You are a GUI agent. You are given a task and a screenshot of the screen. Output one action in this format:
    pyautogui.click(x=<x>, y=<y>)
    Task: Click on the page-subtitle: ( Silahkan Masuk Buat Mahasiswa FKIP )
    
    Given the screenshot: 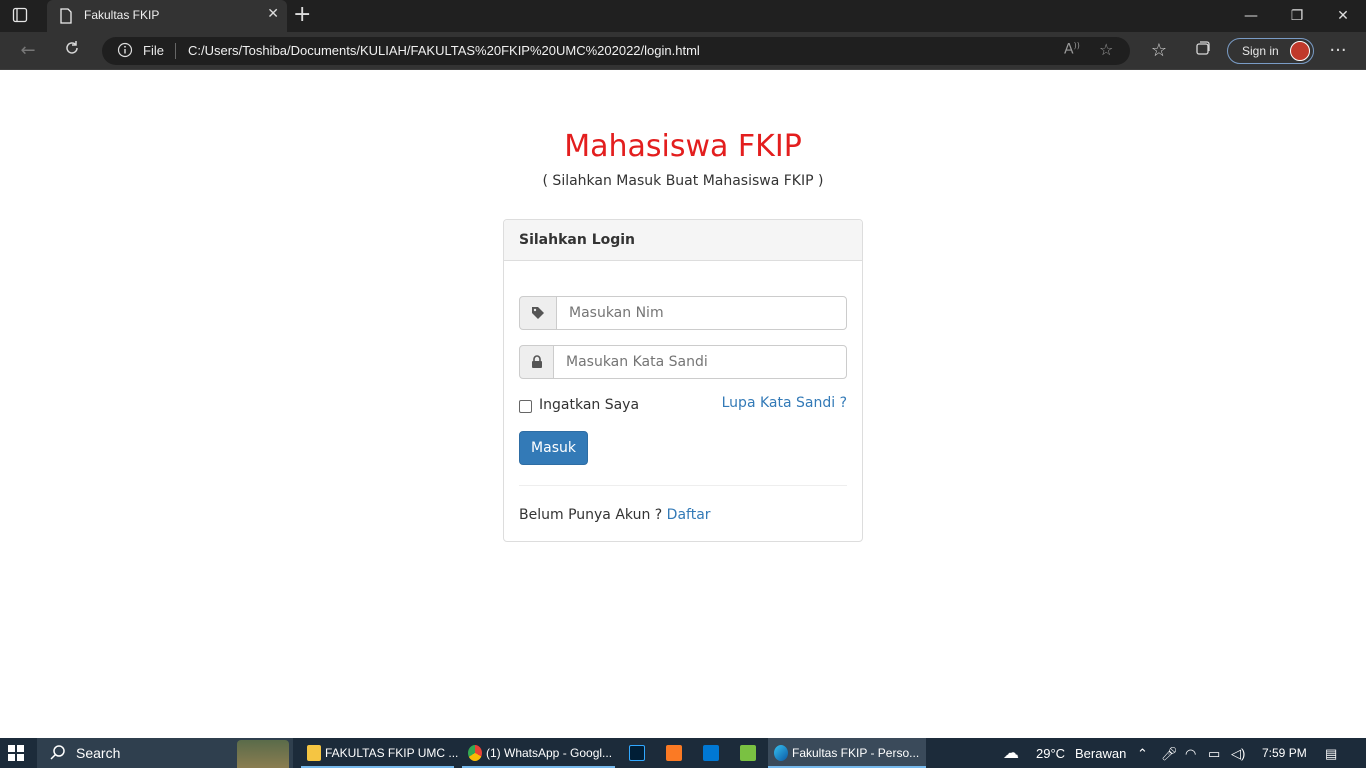 What is the action you would take?
    pyautogui.click(x=683, y=181)
    